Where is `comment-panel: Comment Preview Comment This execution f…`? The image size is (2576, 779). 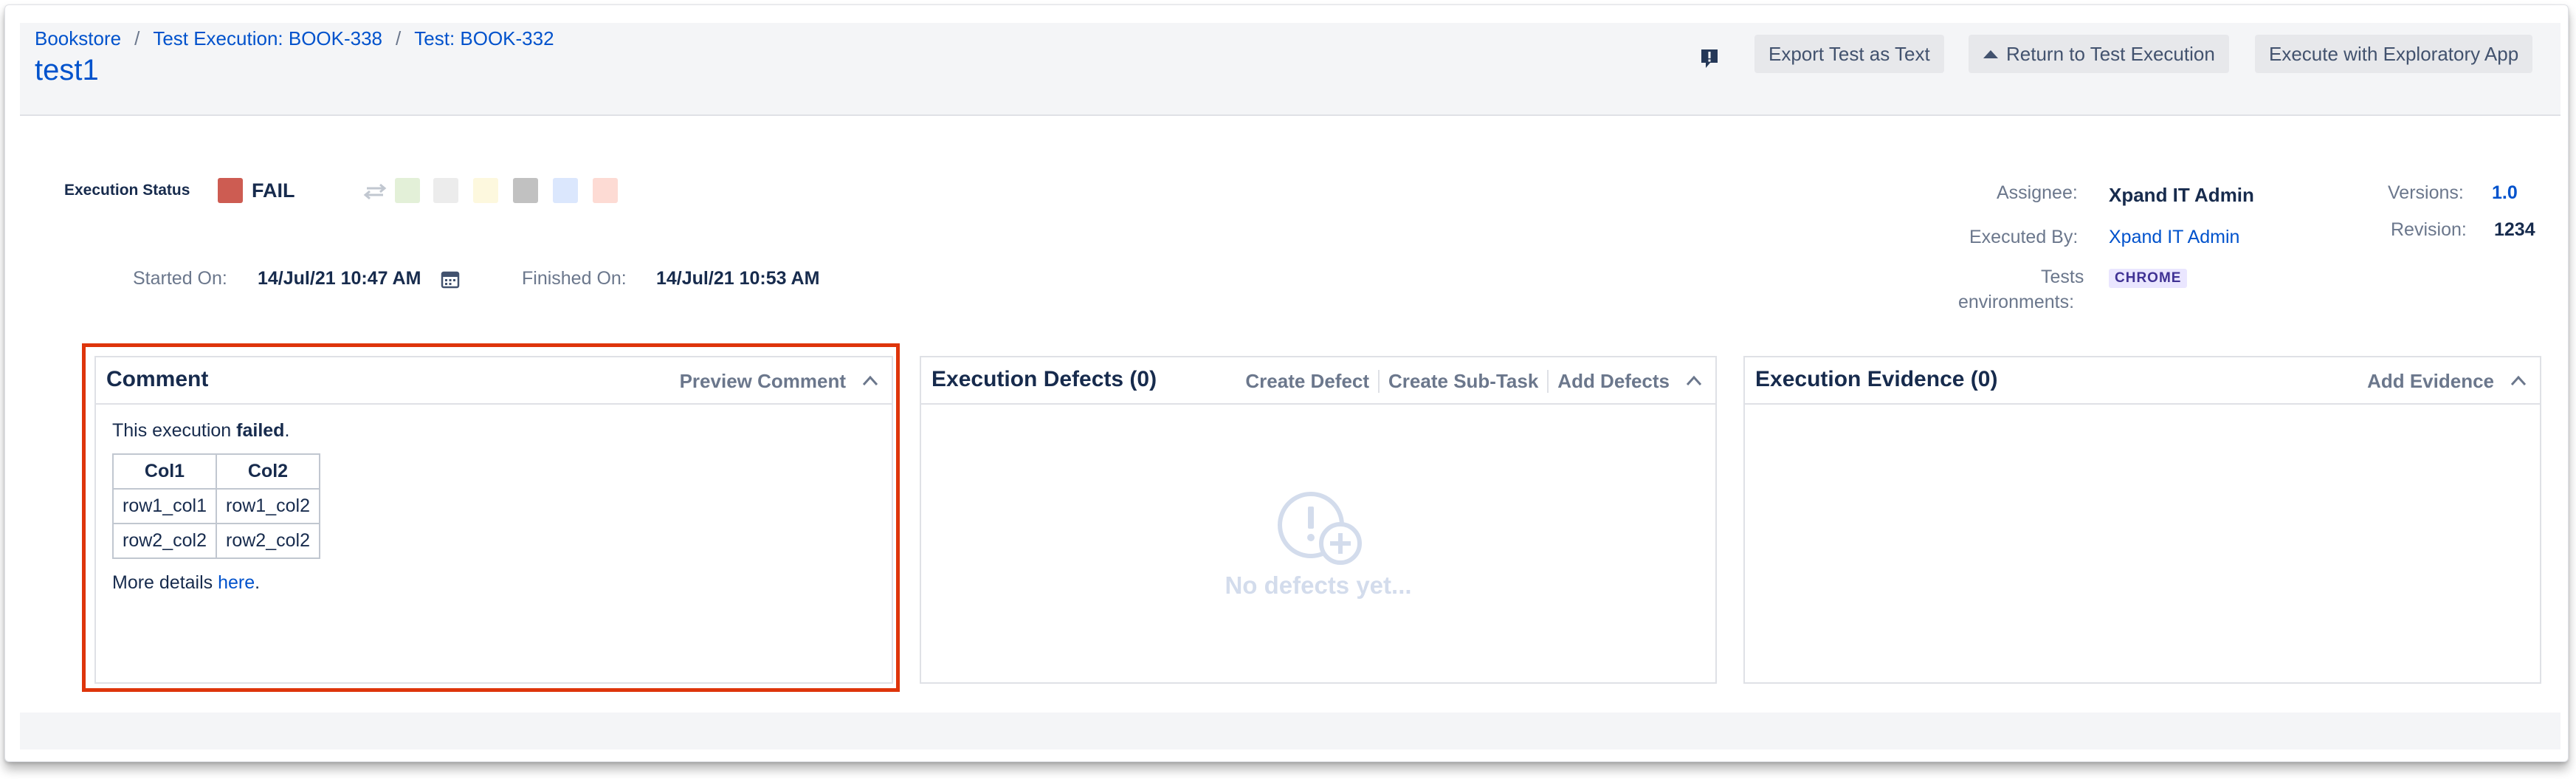 comment-panel: Comment Preview Comment This execution f… is located at coordinates (493, 520).